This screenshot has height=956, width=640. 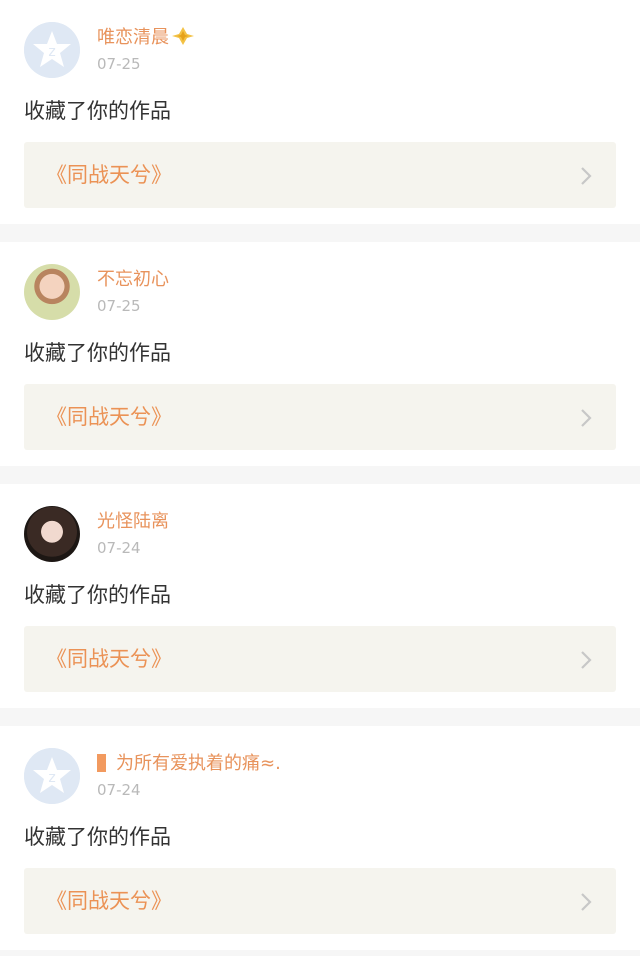 I want to click on orange-bar-icon, so click(x=101, y=763).